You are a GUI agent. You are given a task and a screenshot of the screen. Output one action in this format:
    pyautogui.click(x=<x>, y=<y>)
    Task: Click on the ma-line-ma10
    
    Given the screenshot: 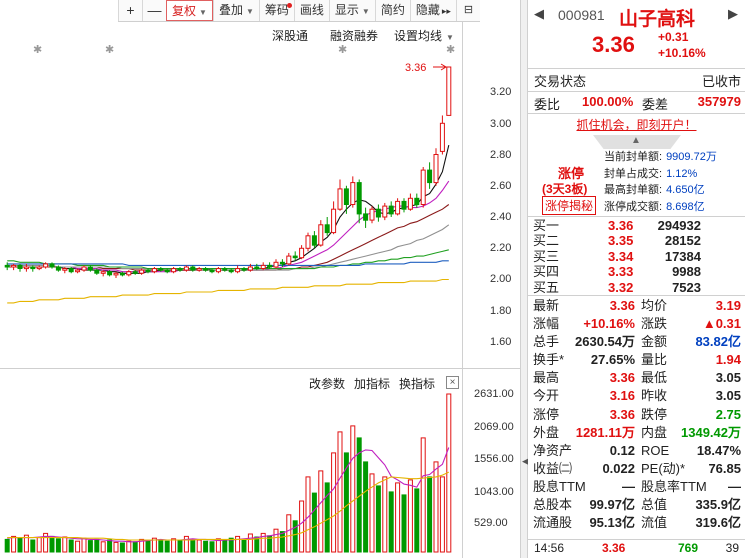 What is the action you would take?
    pyautogui.click(x=228, y=226)
    